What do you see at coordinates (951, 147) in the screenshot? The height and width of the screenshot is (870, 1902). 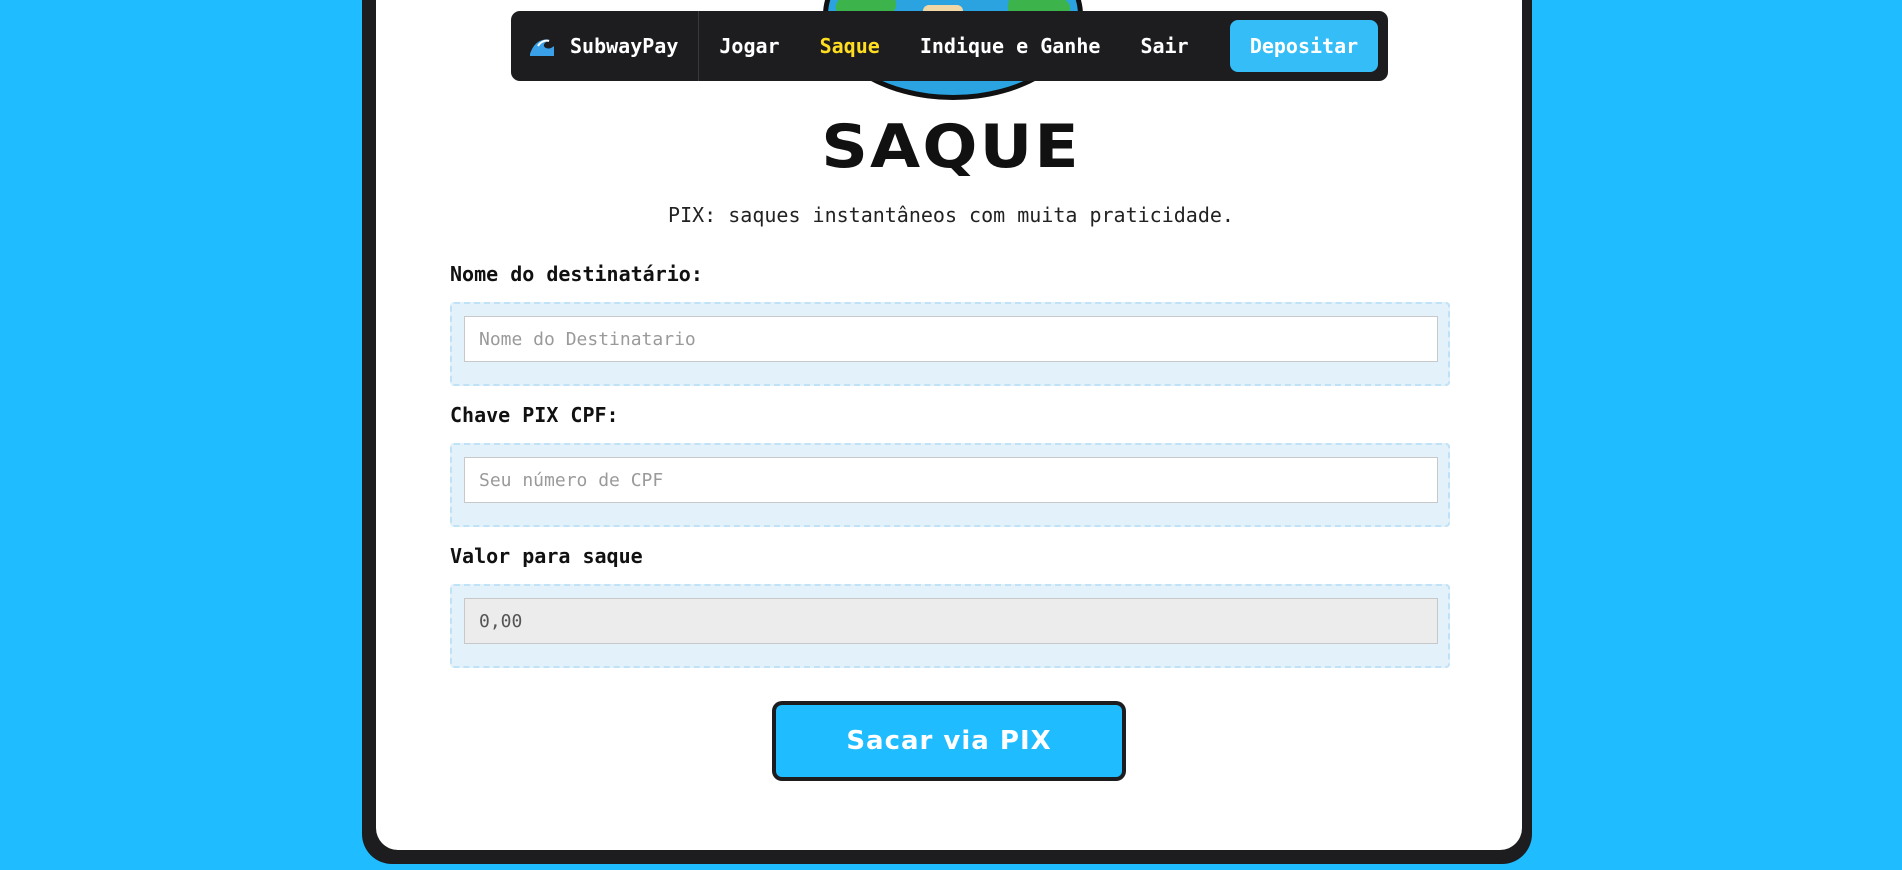 I see `page-title: SAQUE` at bounding box center [951, 147].